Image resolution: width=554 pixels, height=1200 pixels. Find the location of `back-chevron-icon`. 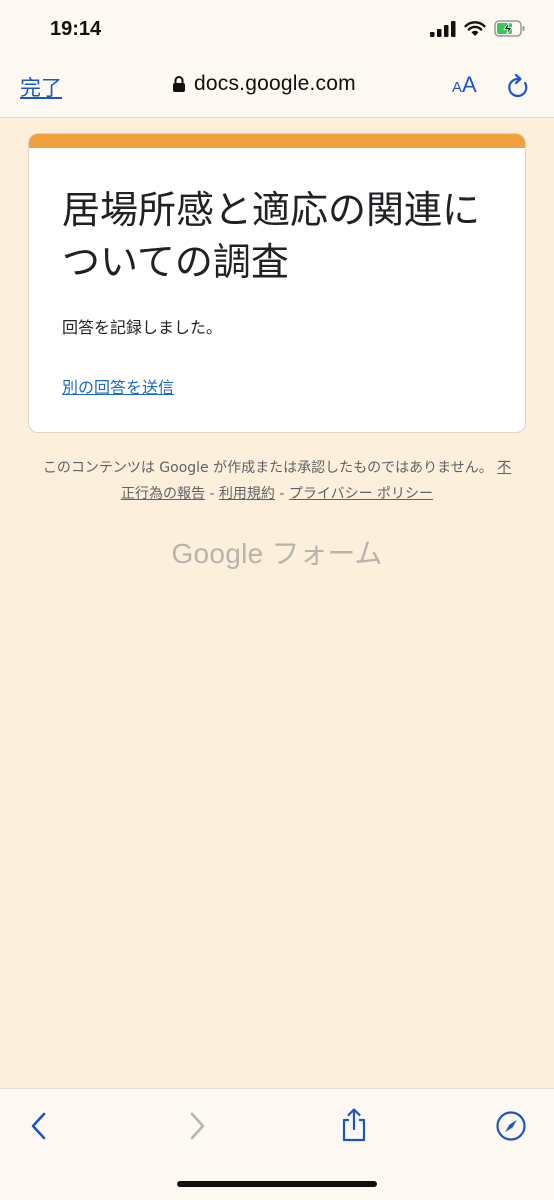

back-chevron-icon is located at coordinates (39, 1126).